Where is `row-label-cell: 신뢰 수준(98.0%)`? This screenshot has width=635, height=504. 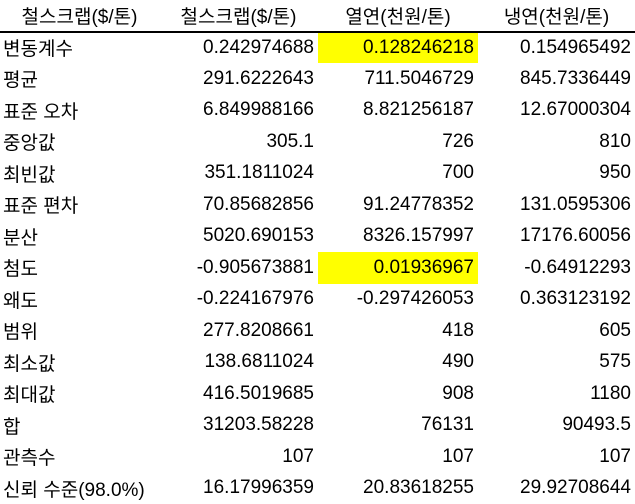
row-label-cell: 신뢰 수준(98.0%) is located at coordinates (79, 488).